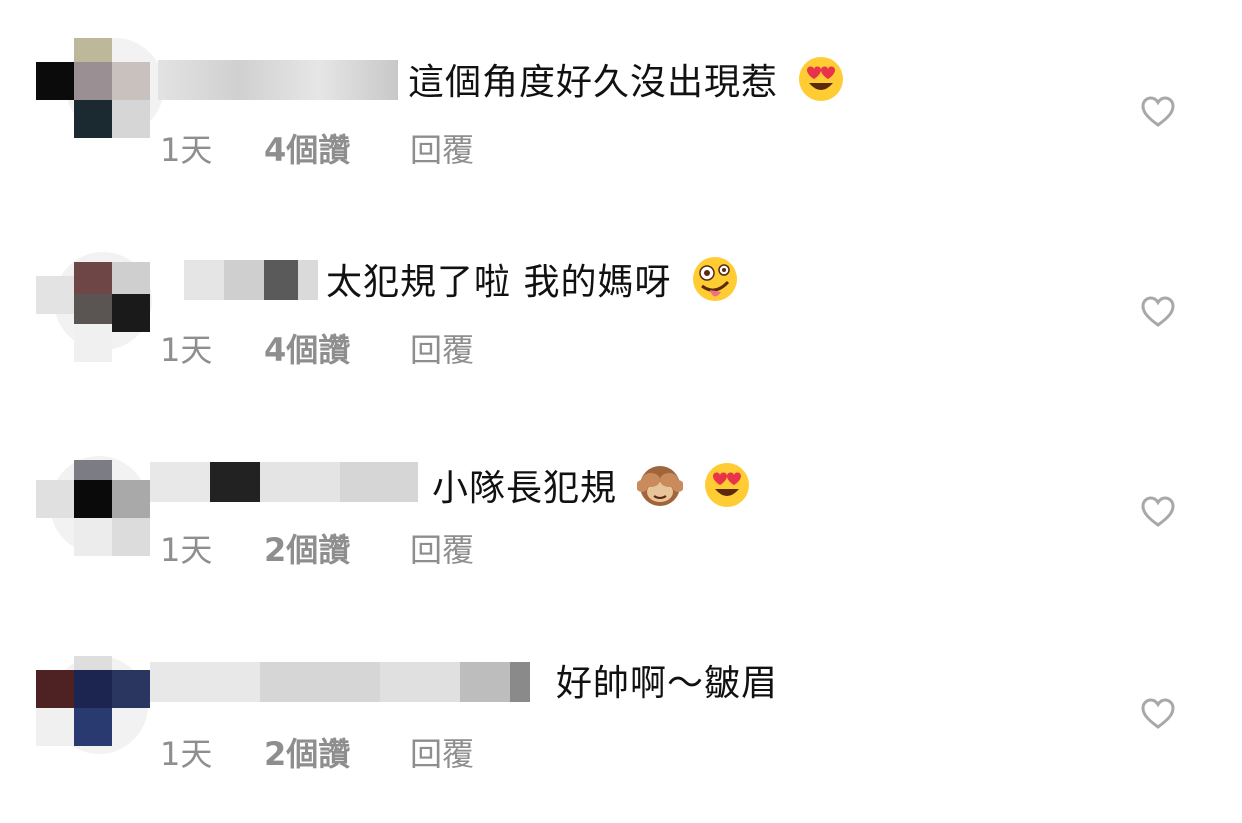  Describe the element at coordinates (591, 486) in the screenshot. I see `comment-text: 小隊長犯規` at that location.